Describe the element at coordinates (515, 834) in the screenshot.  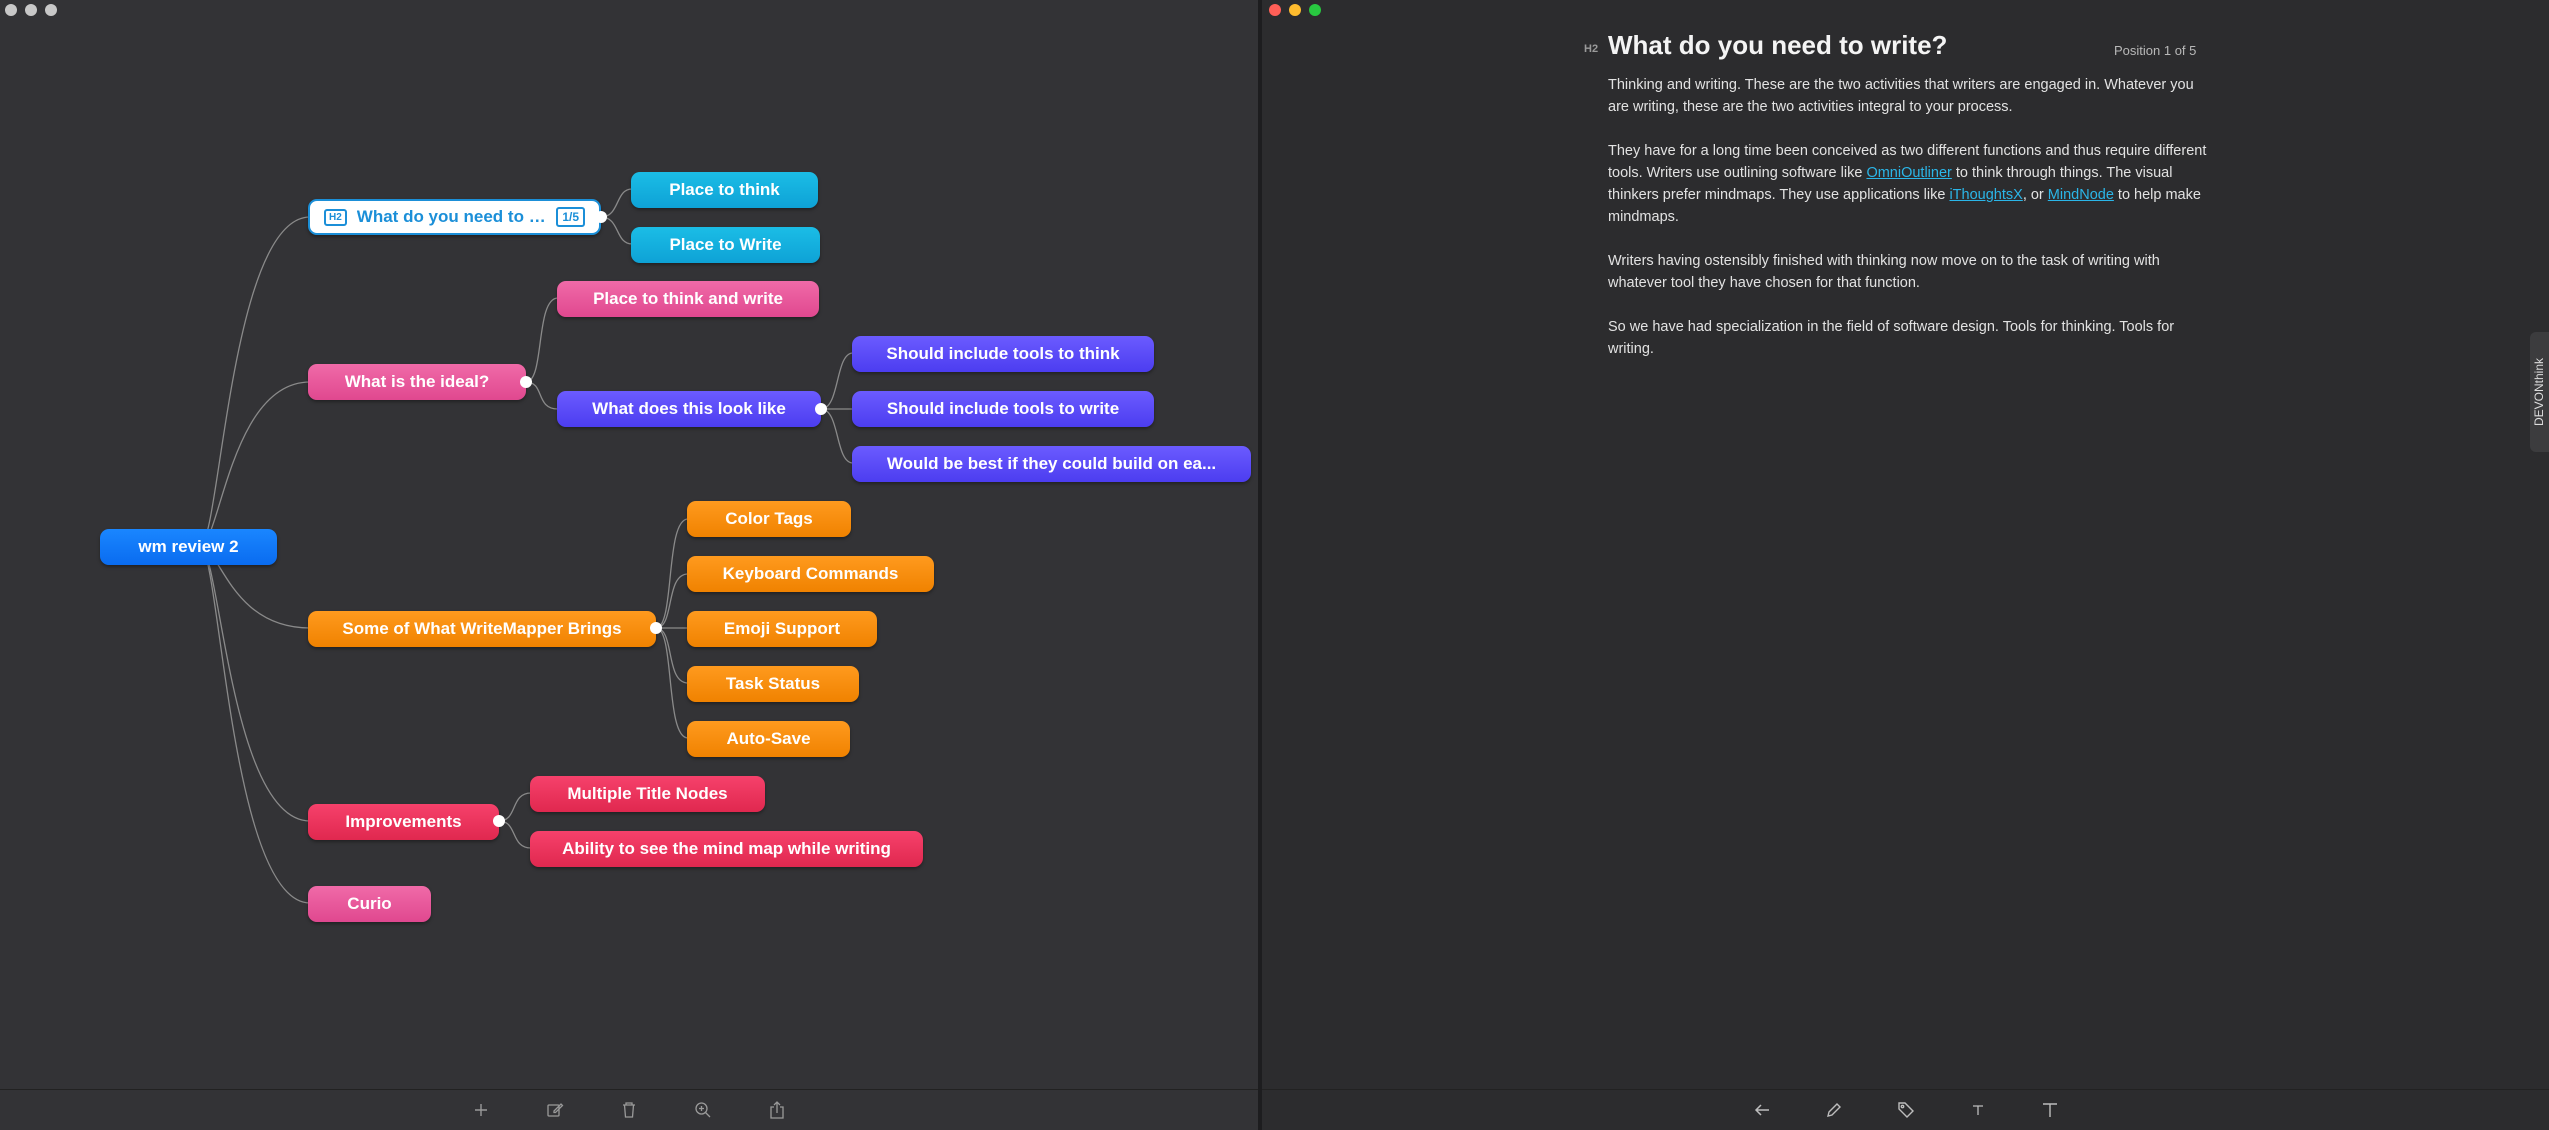
I see `connector-improve-see` at that location.